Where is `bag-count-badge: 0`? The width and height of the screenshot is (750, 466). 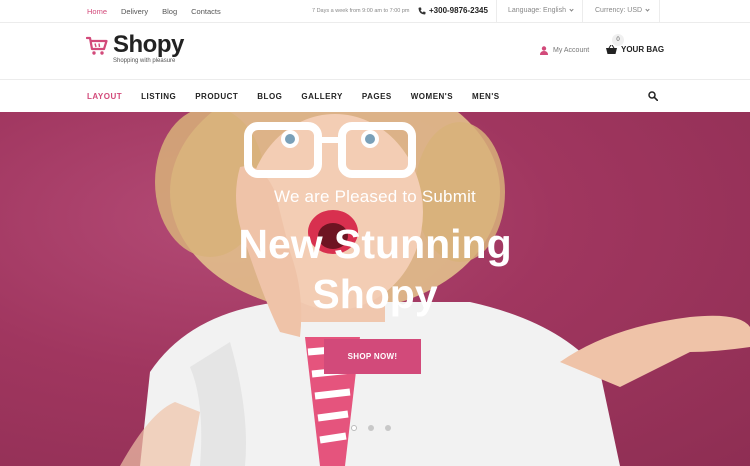
bag-count-badge: 0 is located at coordinates (618, 40).